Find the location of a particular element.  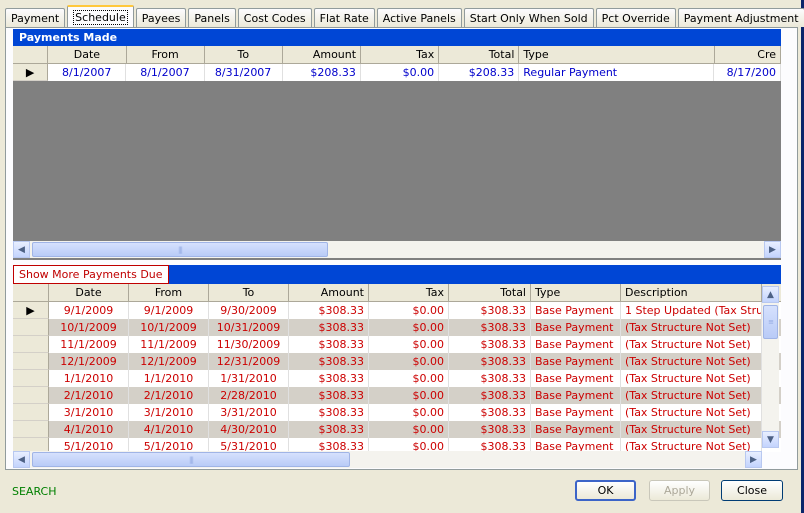

apply-button: Apply is located at coordinates (679, 490).